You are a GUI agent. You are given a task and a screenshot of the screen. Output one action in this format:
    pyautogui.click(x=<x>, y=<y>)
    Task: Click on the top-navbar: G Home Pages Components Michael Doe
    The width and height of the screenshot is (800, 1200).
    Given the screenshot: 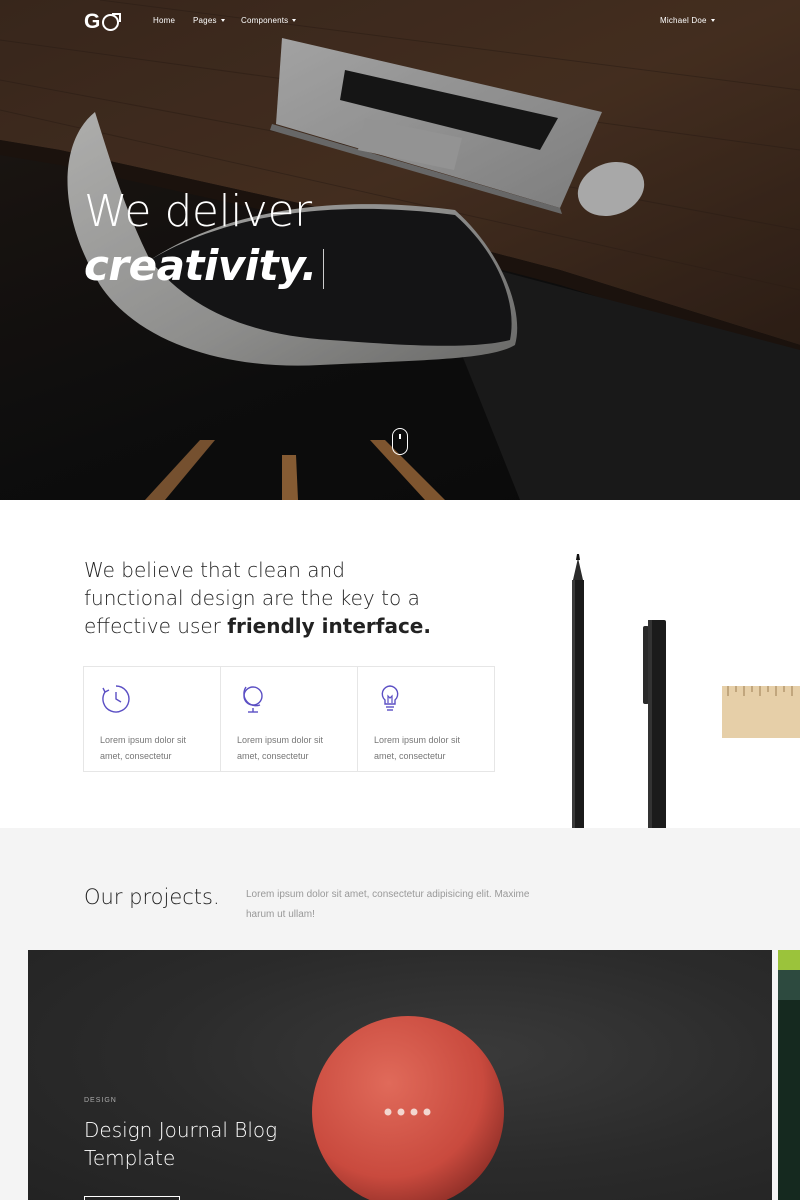 What is the action you would take?
    pyautogui.click(x=400, y=22)
    